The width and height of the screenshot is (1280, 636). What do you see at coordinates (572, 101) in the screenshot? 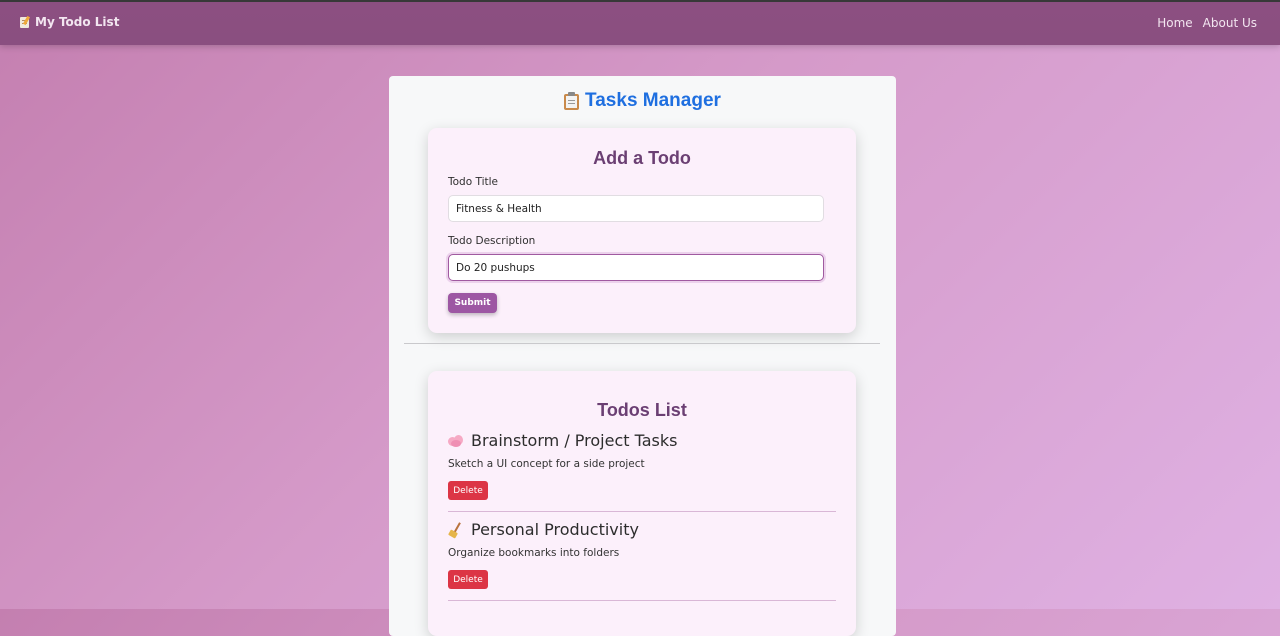
I see `clipboard-icon` at bounding box center [572, 101].